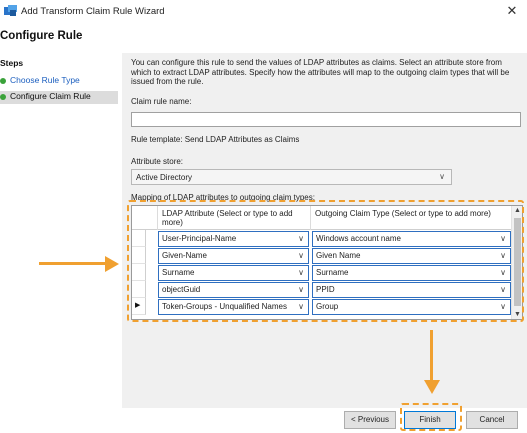  I want to click on close-icon: ✕, so click(512, 10).